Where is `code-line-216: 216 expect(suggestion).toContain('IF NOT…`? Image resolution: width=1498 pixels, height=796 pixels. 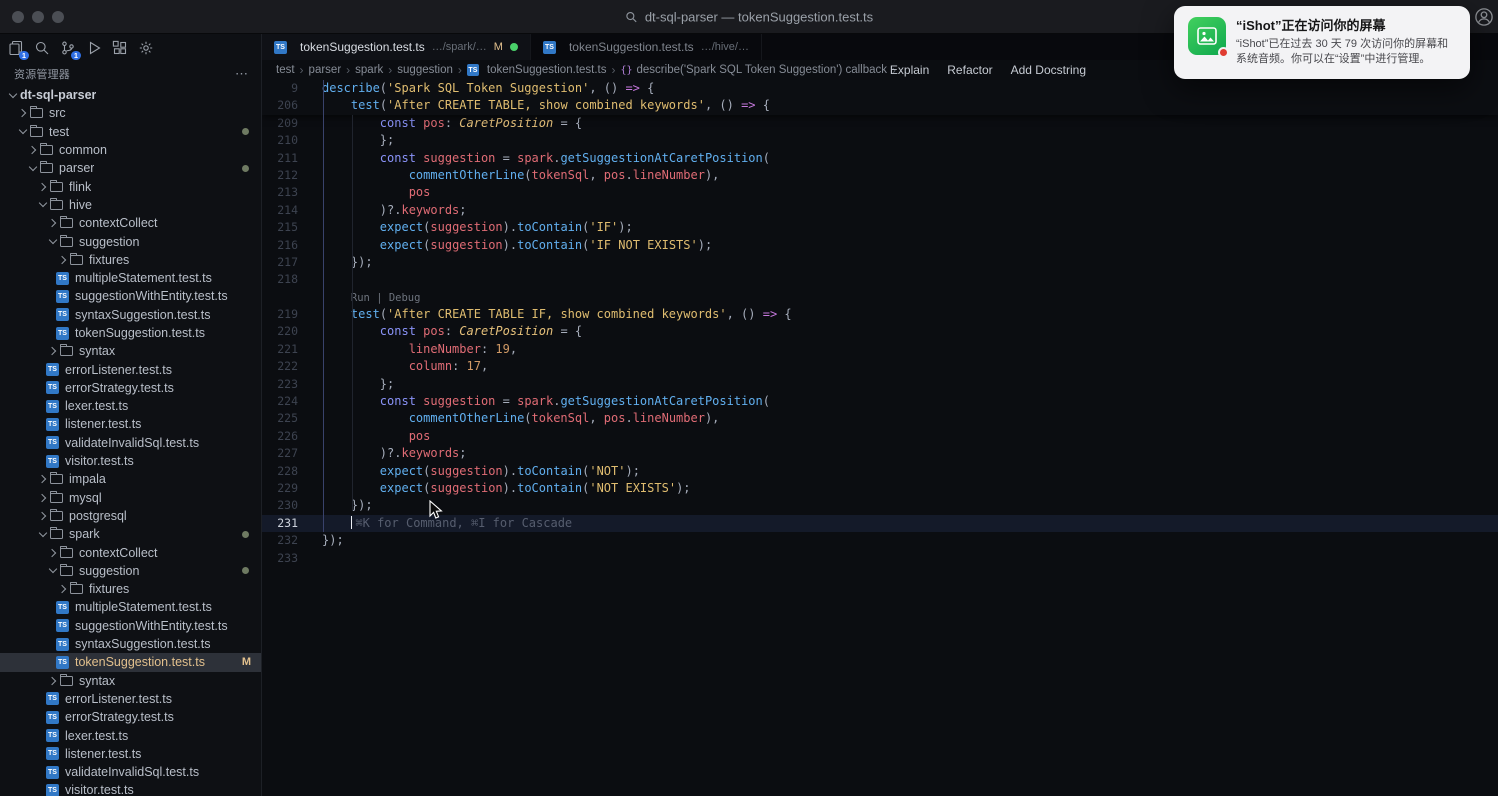
code-line-216: 216 expect(suggestion).toContain('IF NOT… is located at coordinates (880, 245).